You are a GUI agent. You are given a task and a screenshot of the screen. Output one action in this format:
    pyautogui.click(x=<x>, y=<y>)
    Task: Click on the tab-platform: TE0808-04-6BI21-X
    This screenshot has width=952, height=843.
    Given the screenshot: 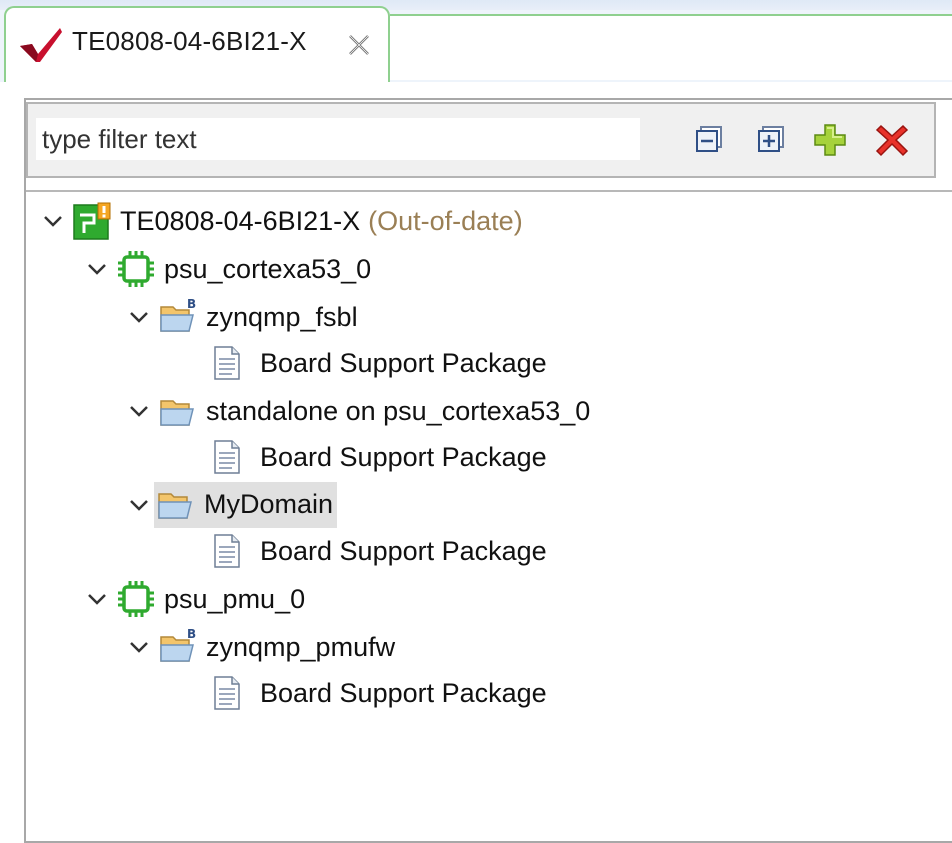 What is the action you would take?
    pyautogui.click(x=197, y=44)
    